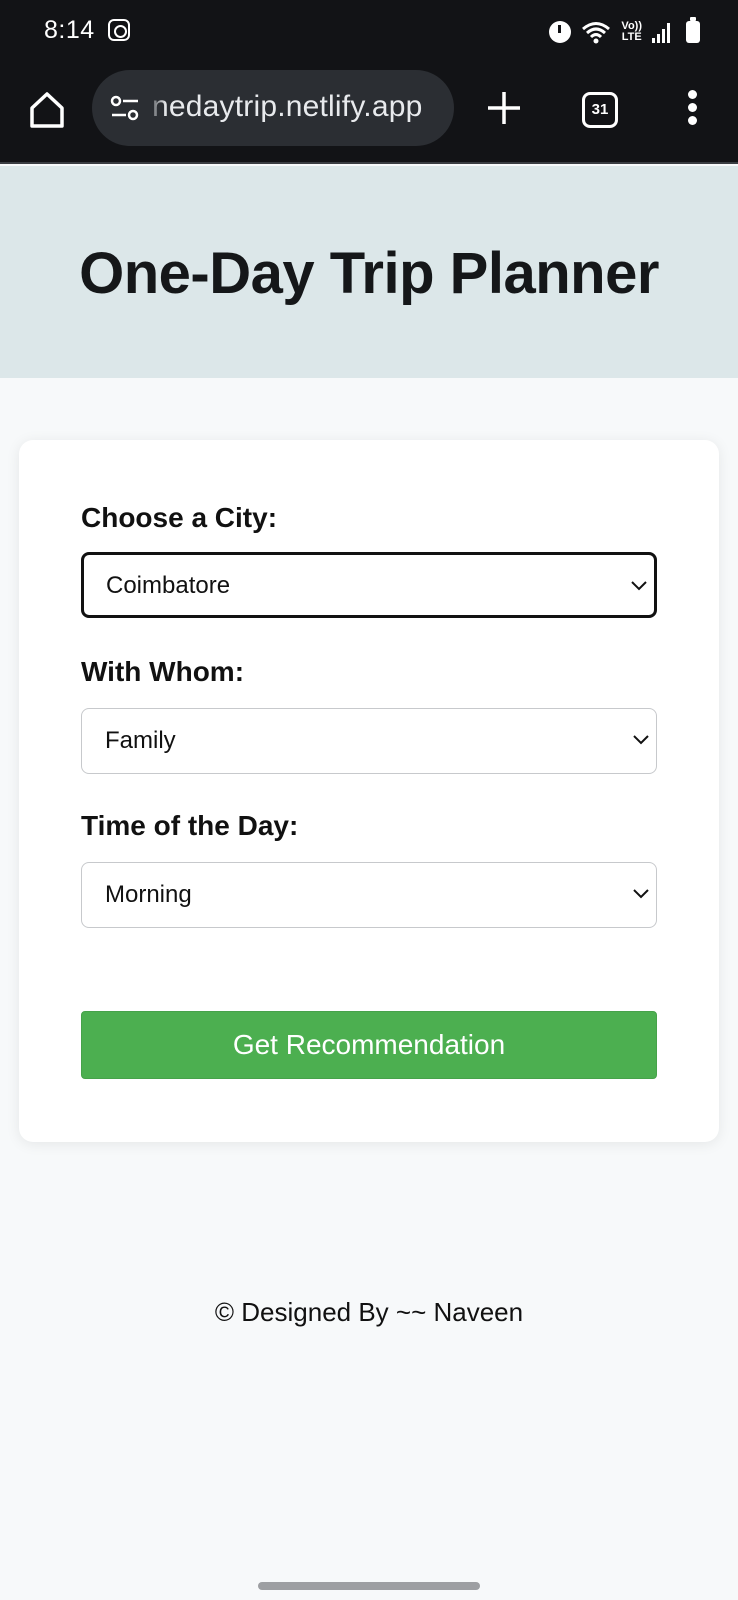 The image size is (738, 1600). I want to click on url-text: nedaytrip.netlify.app, so click(287, 107).